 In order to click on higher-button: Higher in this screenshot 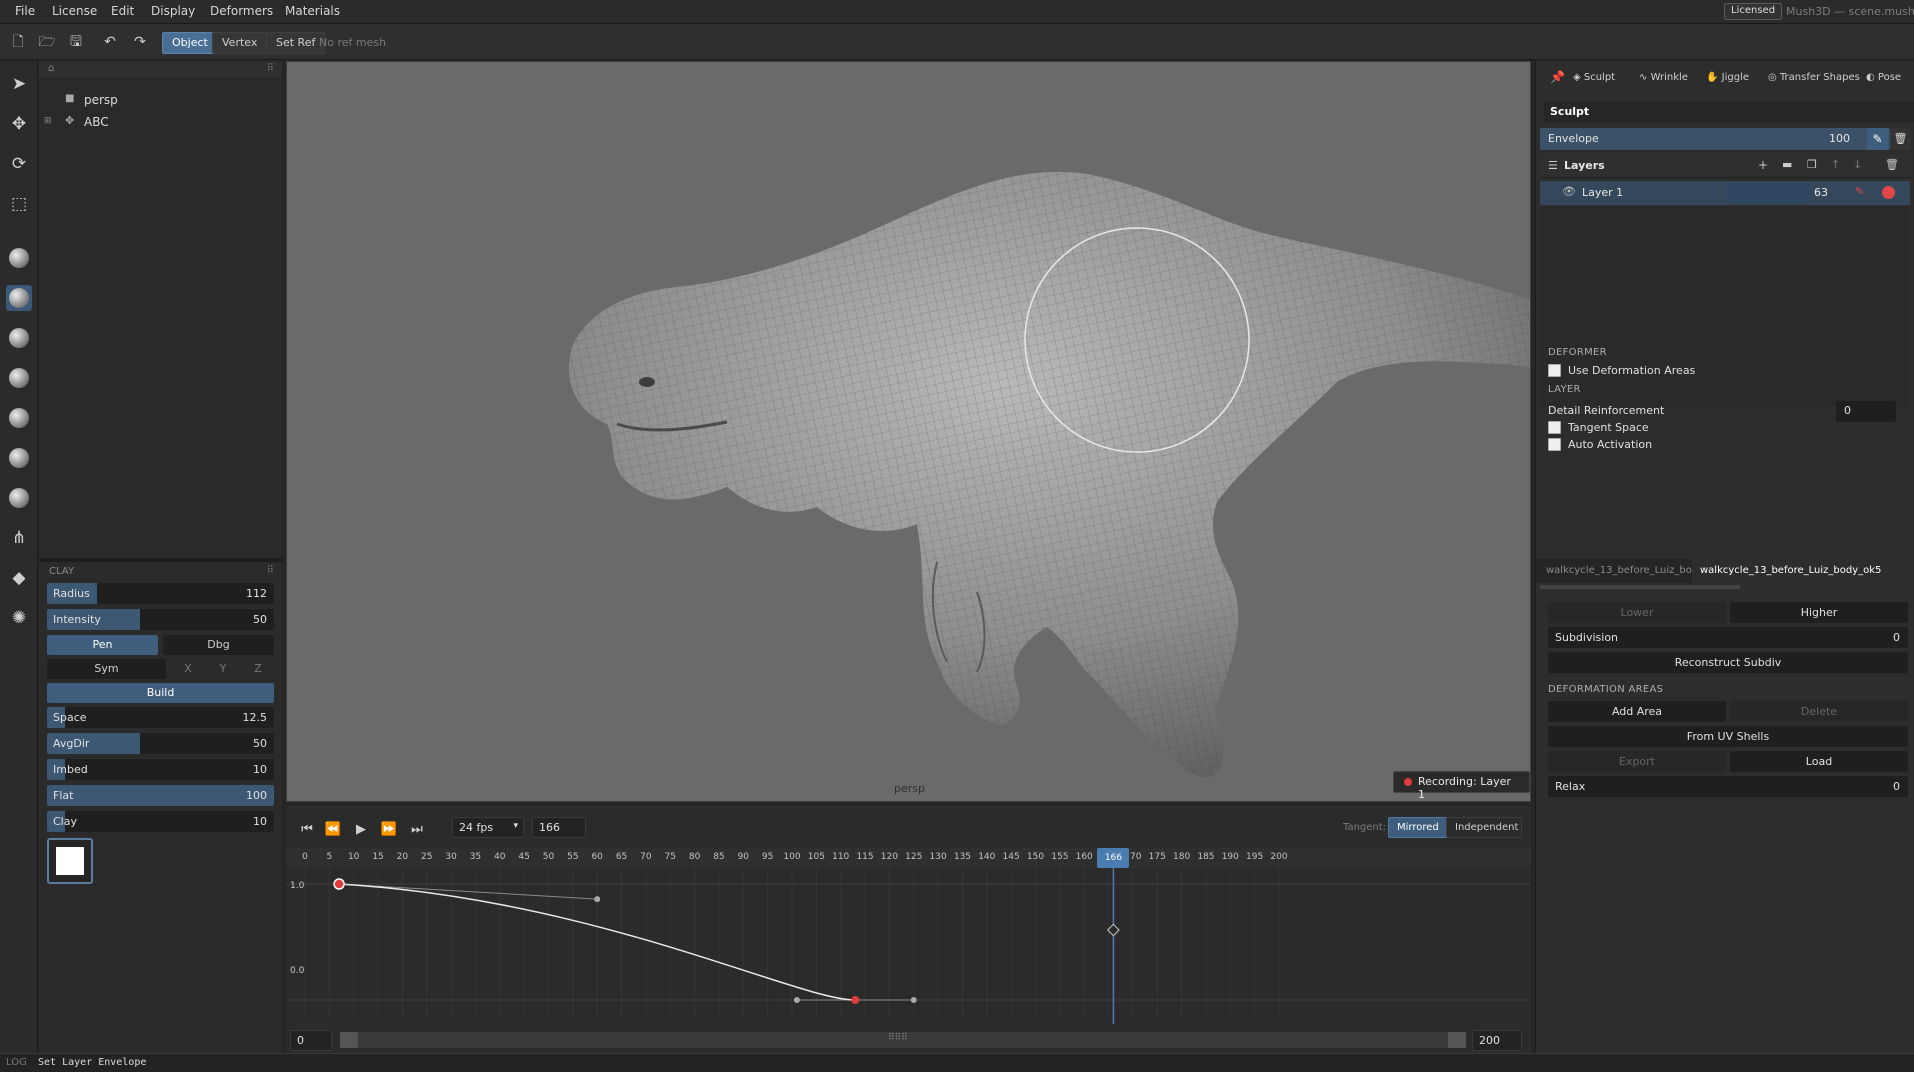, I will do `click(1819, 612)`.